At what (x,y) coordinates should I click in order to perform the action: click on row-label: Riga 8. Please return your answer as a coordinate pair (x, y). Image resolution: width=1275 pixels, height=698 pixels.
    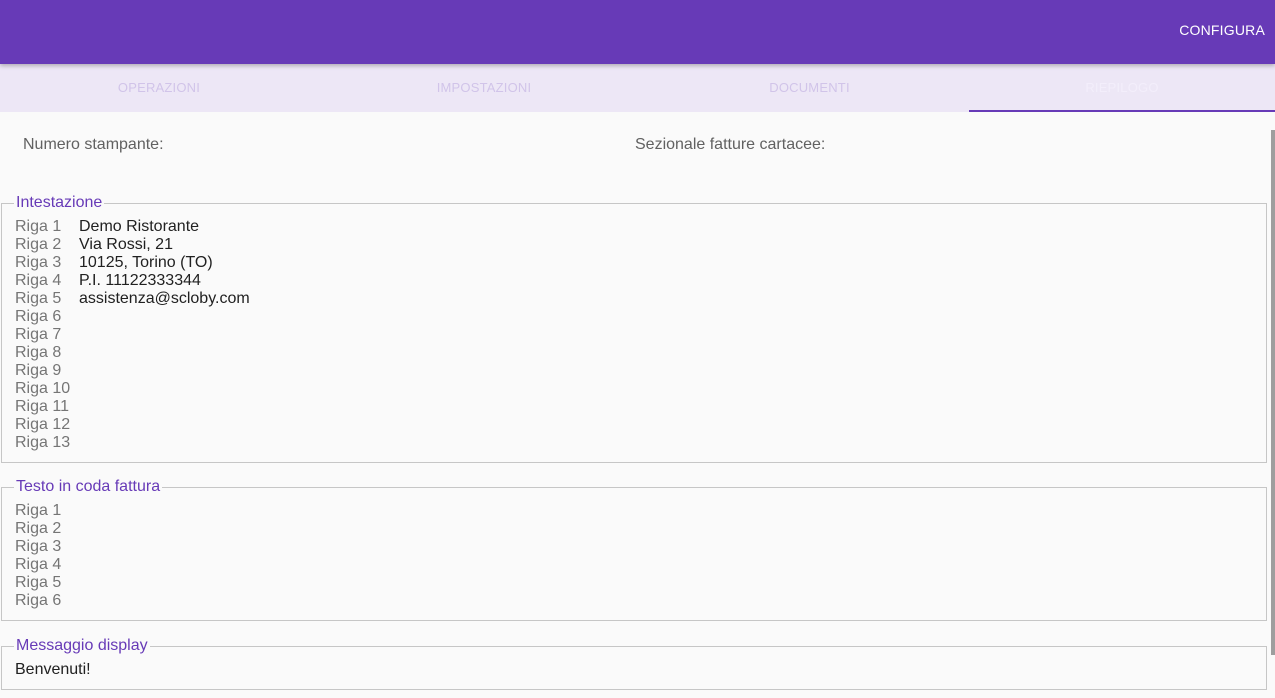
    Looking at the image, I should click on (38, 352).